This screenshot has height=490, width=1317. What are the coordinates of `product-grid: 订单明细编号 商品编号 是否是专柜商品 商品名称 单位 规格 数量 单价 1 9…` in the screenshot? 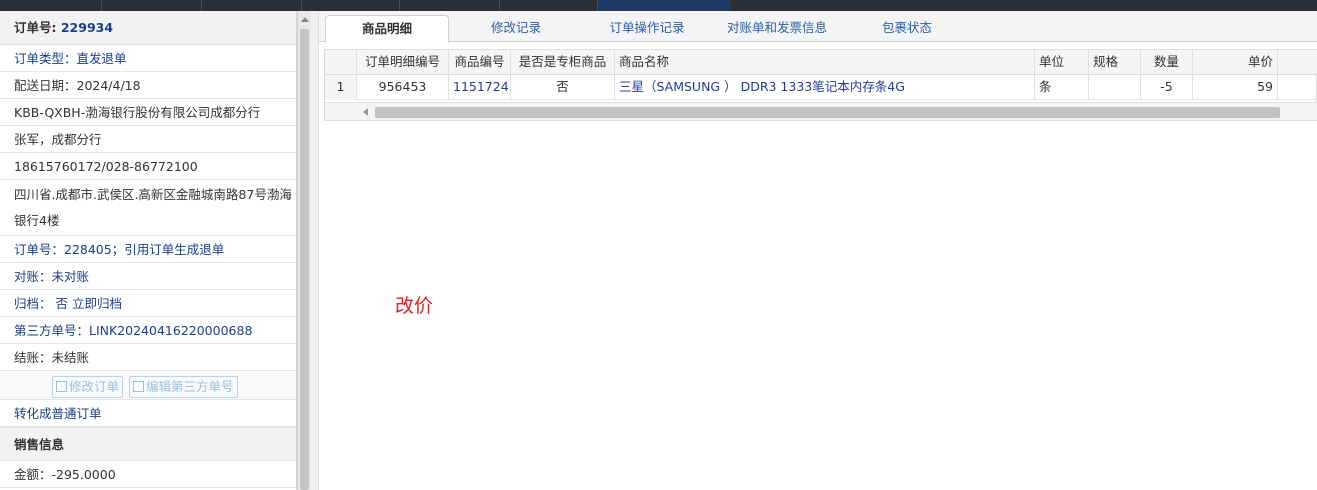 It's located at (820, 85).